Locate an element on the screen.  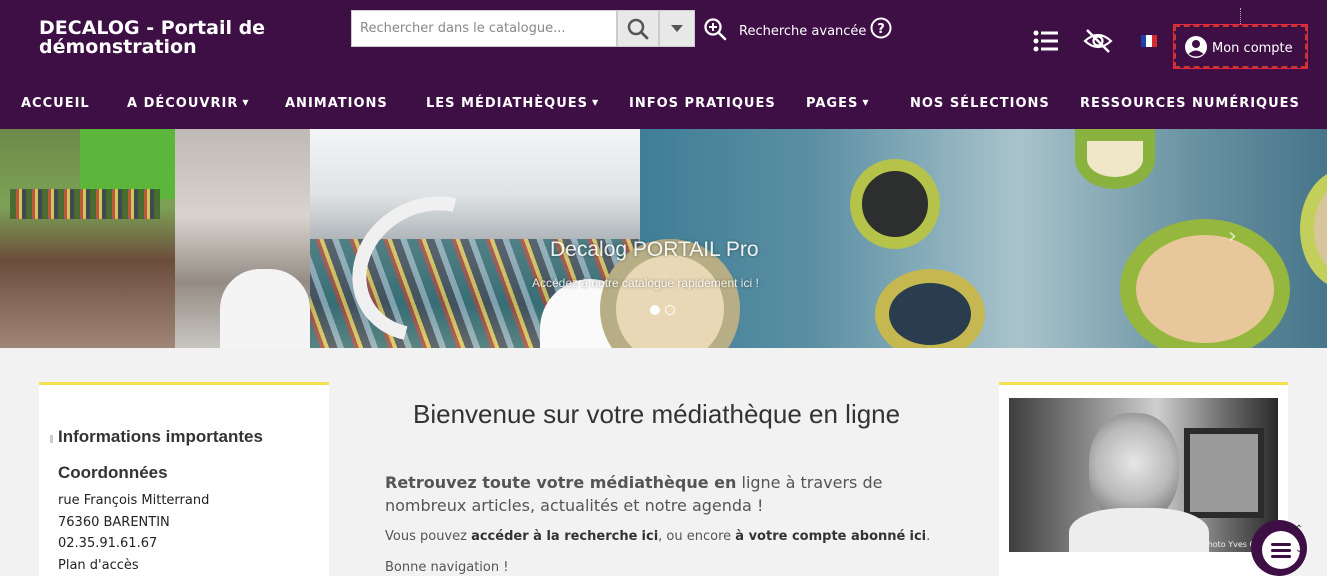
nav-item-a-decouvrir: A DÉCOUVRIR ▼ is located at coordinates (188, 103).